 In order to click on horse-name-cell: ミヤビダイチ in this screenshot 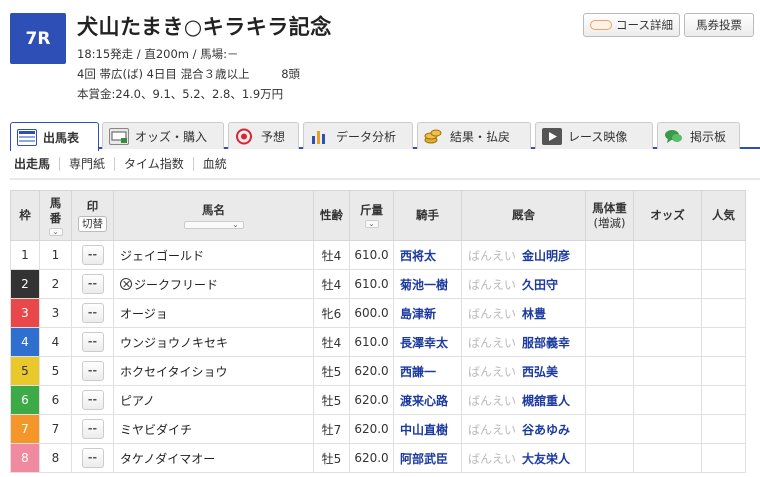, I will do `click(213, 429)`.